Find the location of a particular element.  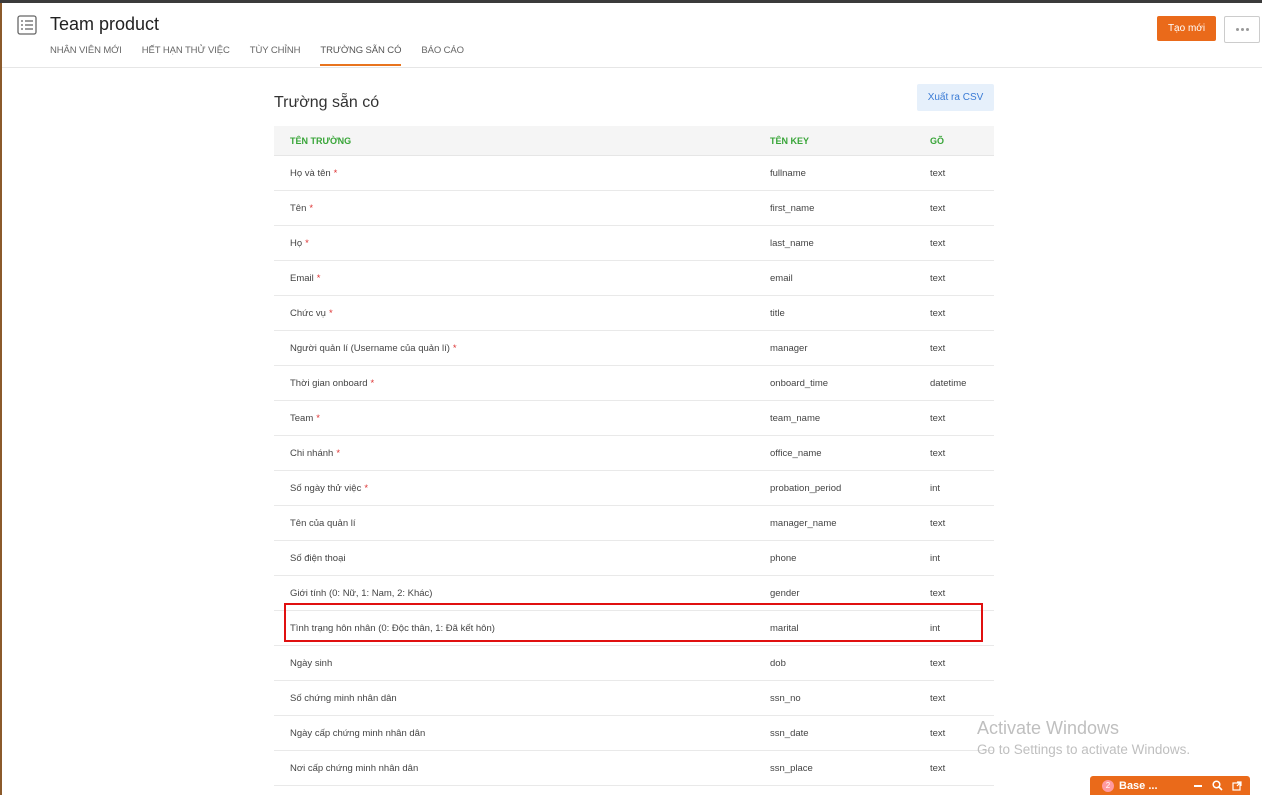

field-key-cell: team_name is located at coordinates (795, 418).